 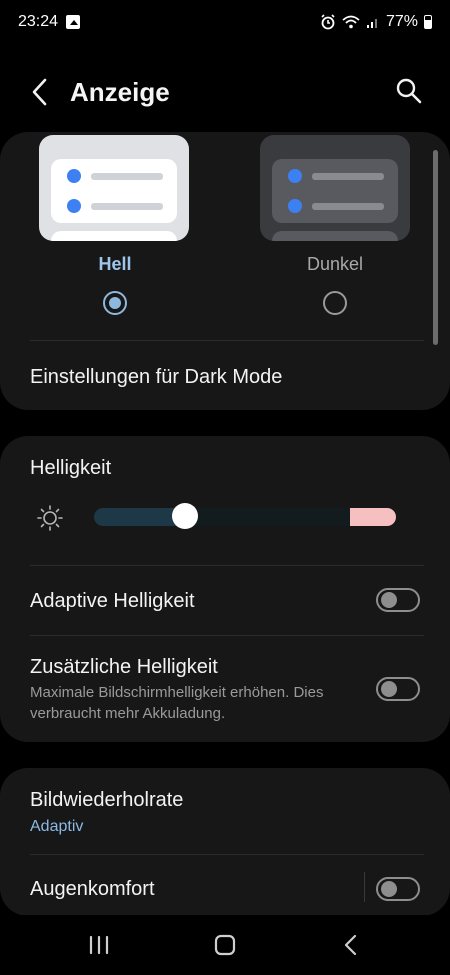 I want to click on extra-brightness-toggle, so click(x=398, y=689).